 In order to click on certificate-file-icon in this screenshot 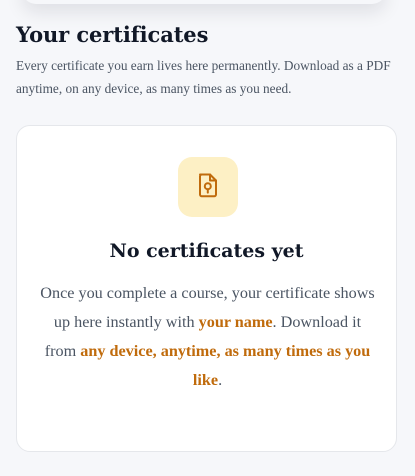, I will do `click(208, 187)`.